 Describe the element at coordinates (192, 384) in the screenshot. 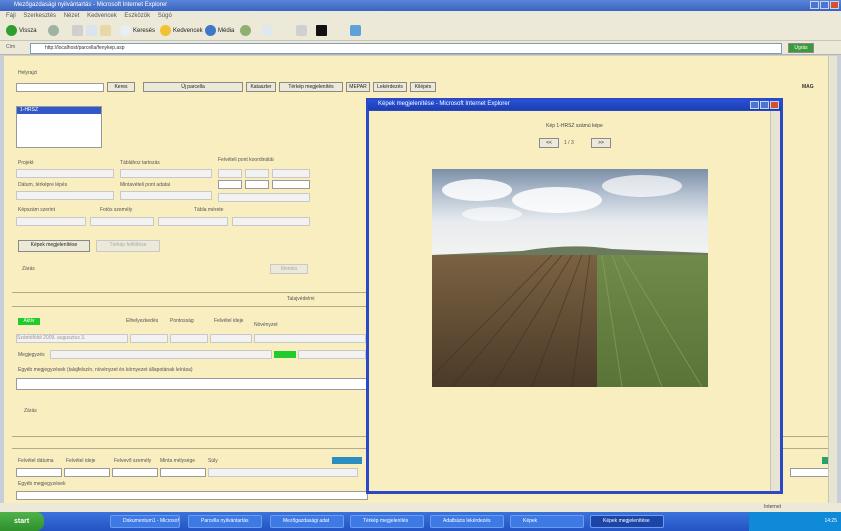

I see `comment-textarea` at that location.